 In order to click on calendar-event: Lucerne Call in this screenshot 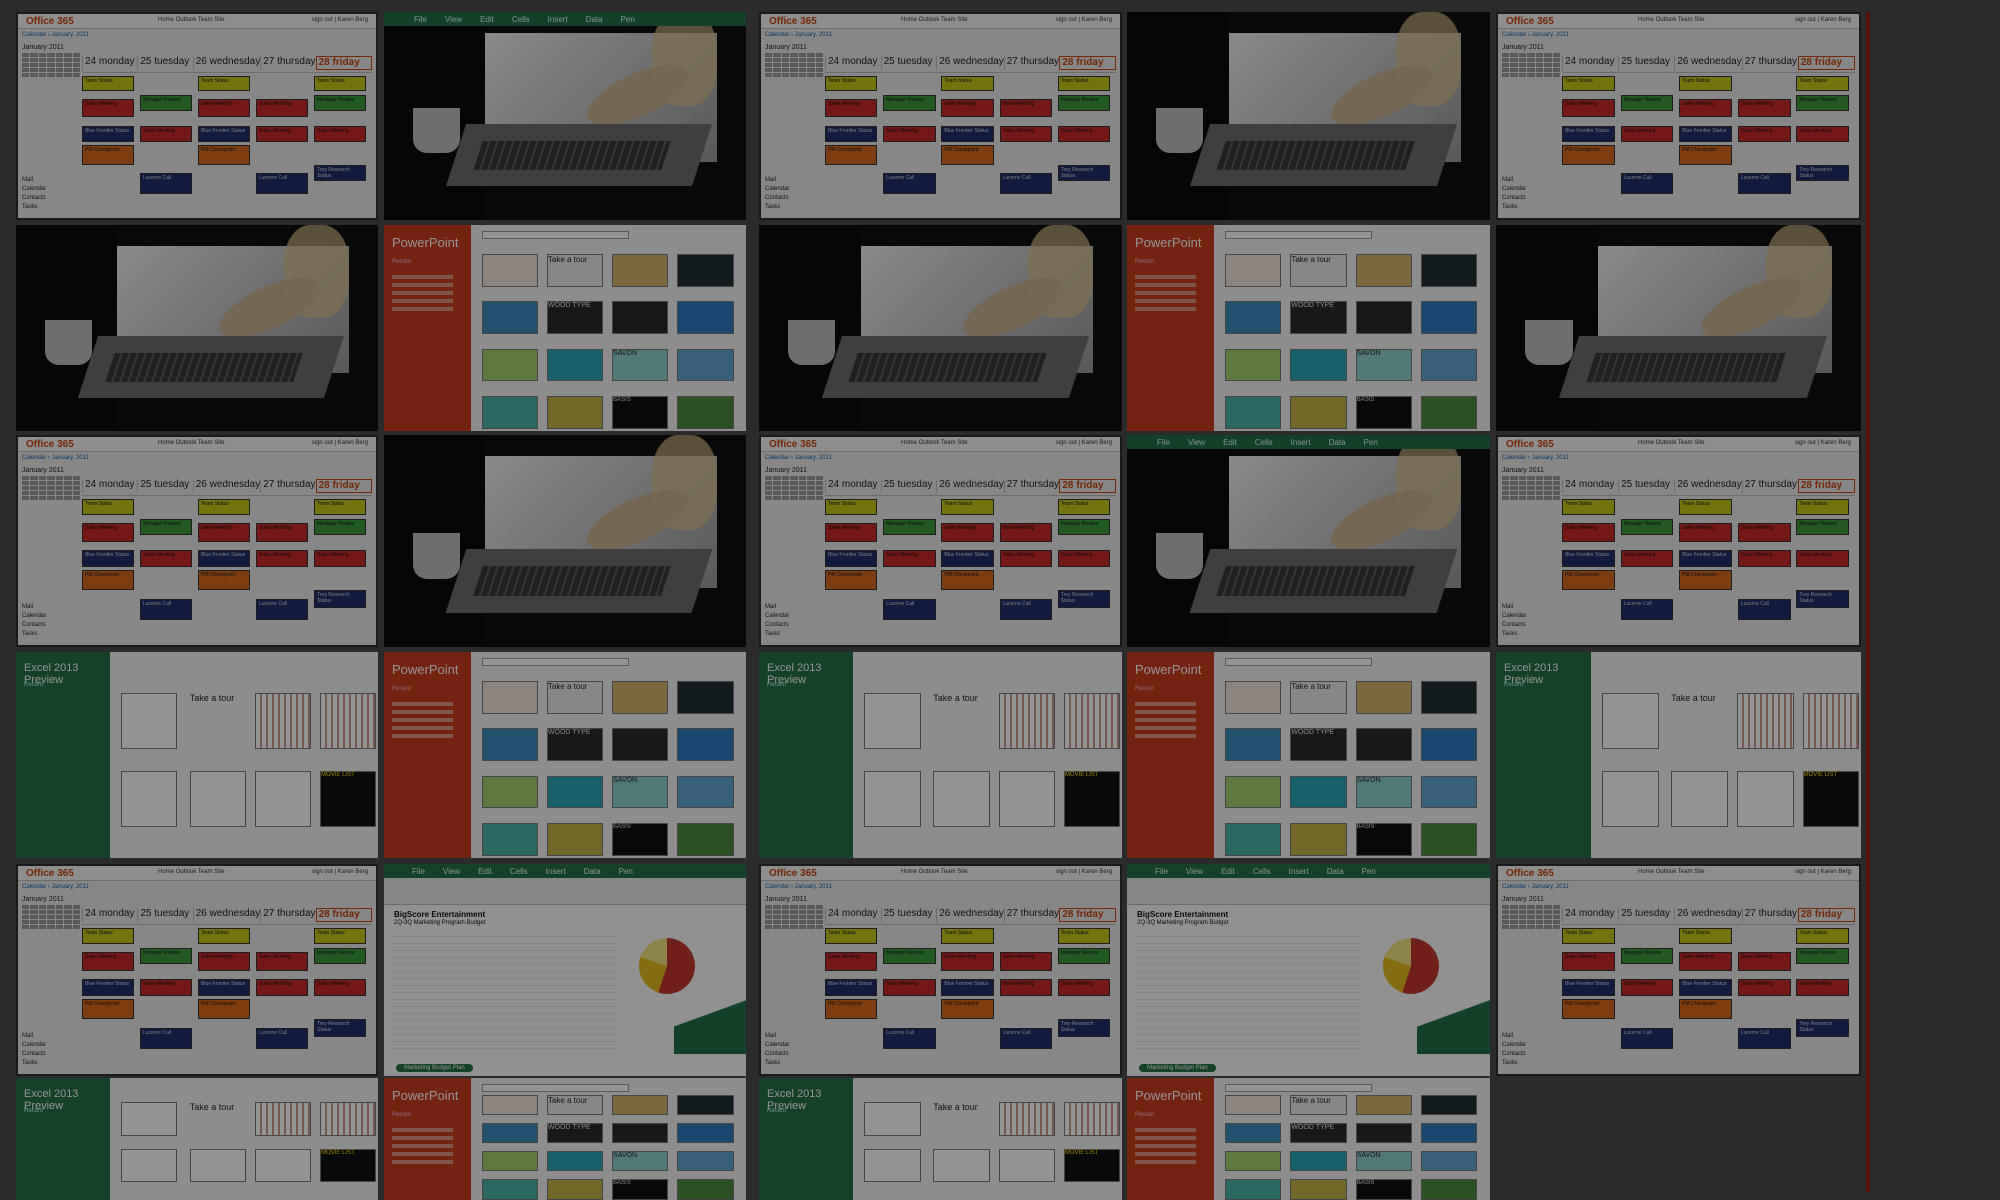, I will do `click(909, 1038)`.